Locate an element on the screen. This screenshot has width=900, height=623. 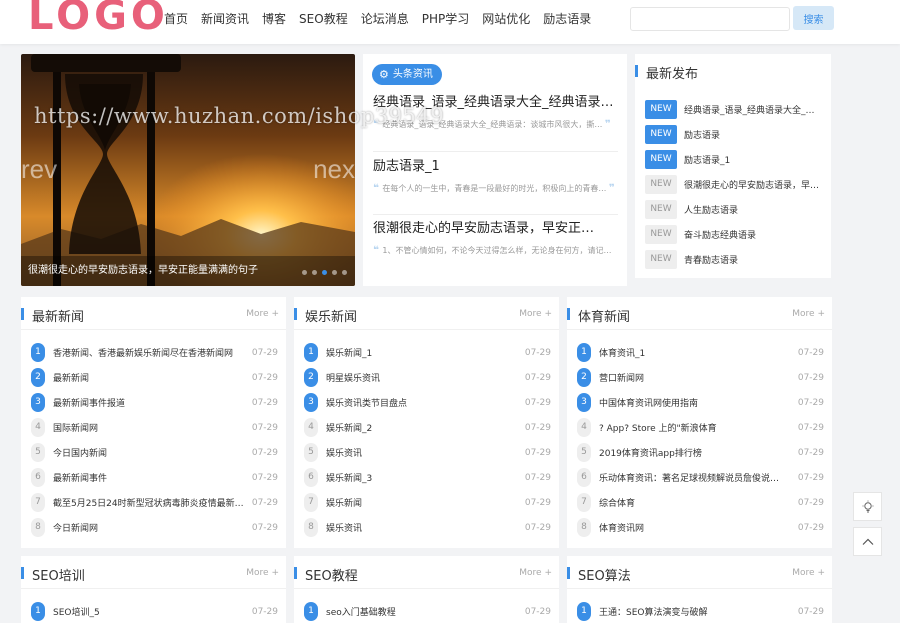
table-row: 4 娱乐新闻_2 07-29 is located at coordinates (427, 427).